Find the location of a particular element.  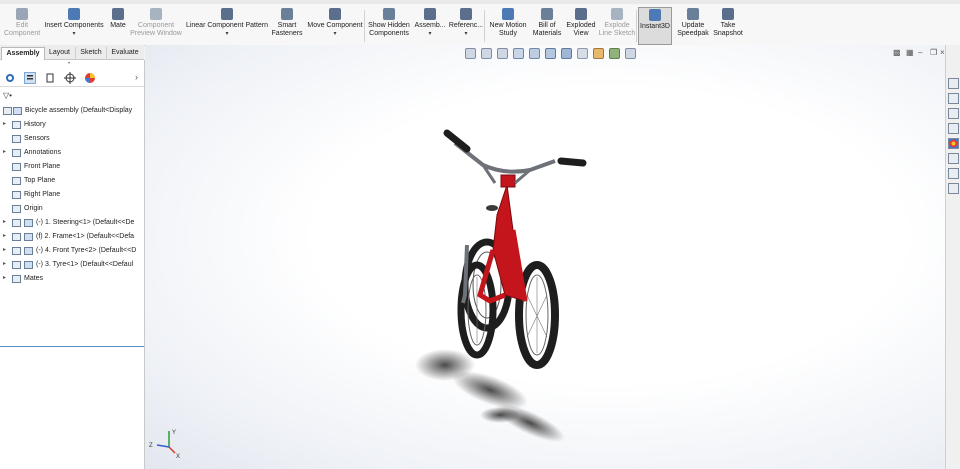

triad-x-label: X is located at coordinates (178, 456).